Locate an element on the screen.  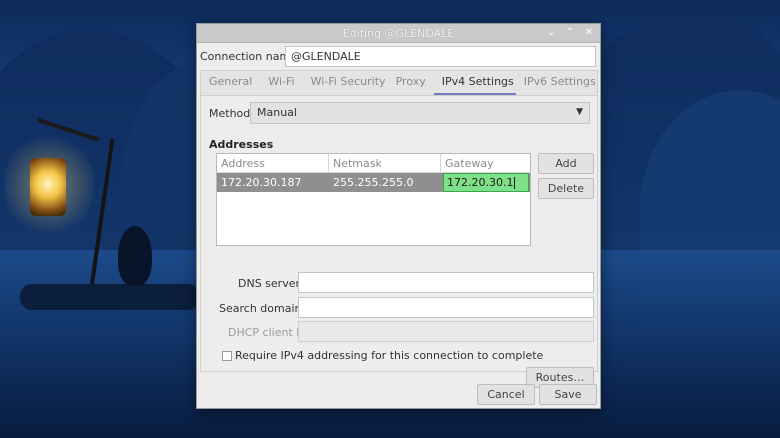
connection-name-row: Connection name @GLENDALE is located at coordinates (398, 57).